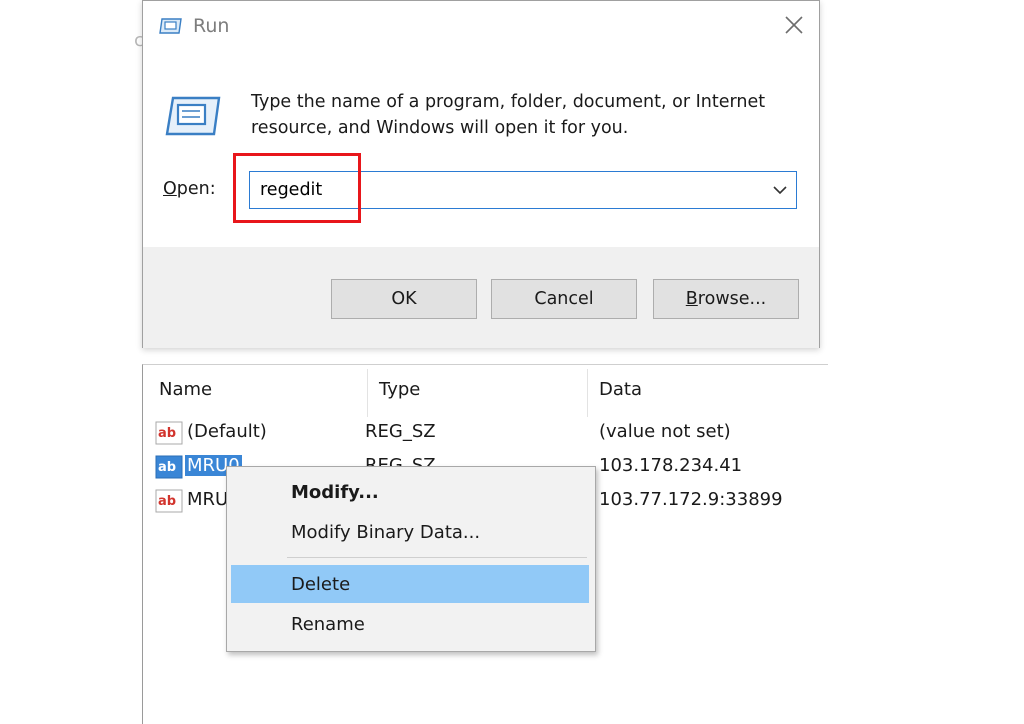  Describe the element at coordinates (399, 389) in the screenshot. I see `column-header-type: Type` at that location.